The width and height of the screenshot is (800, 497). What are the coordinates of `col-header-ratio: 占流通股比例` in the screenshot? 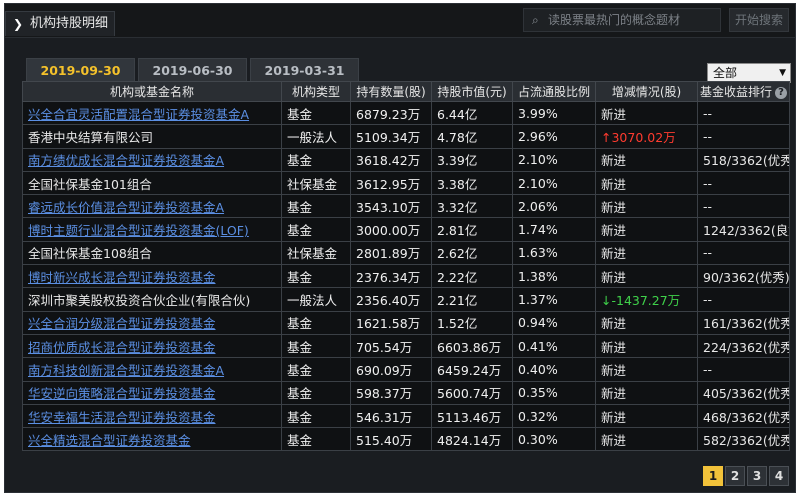 It's located at (554, 91).